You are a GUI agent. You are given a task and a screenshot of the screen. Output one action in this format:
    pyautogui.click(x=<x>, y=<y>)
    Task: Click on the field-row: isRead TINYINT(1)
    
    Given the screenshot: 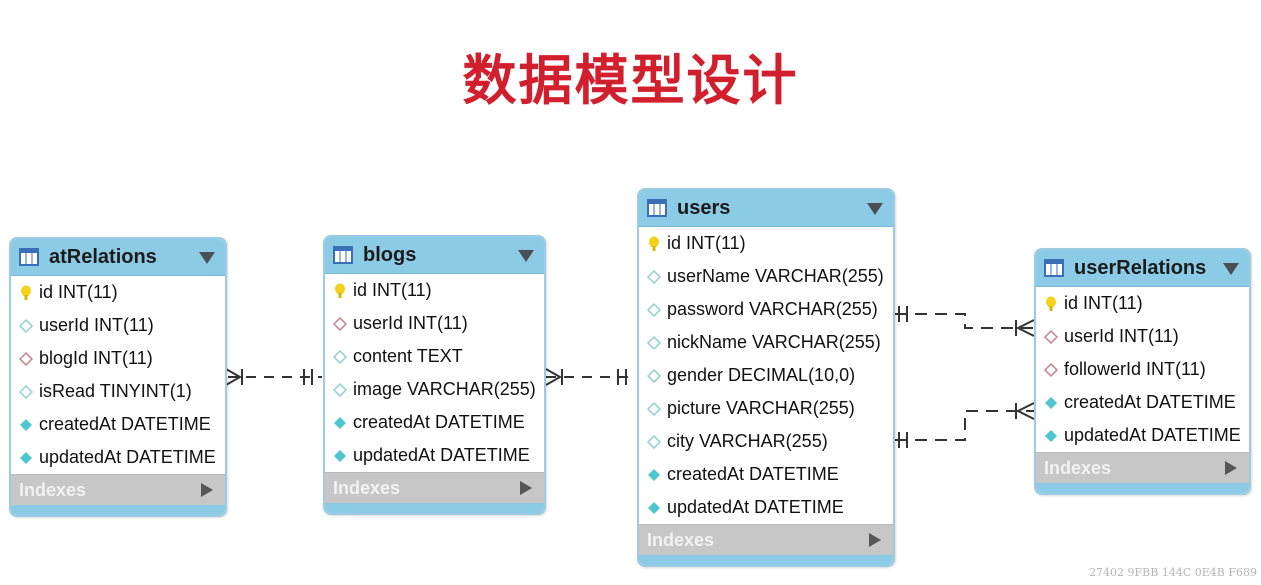 What is the action you would take?
    pyautogui.click(x=118, y=391)
    